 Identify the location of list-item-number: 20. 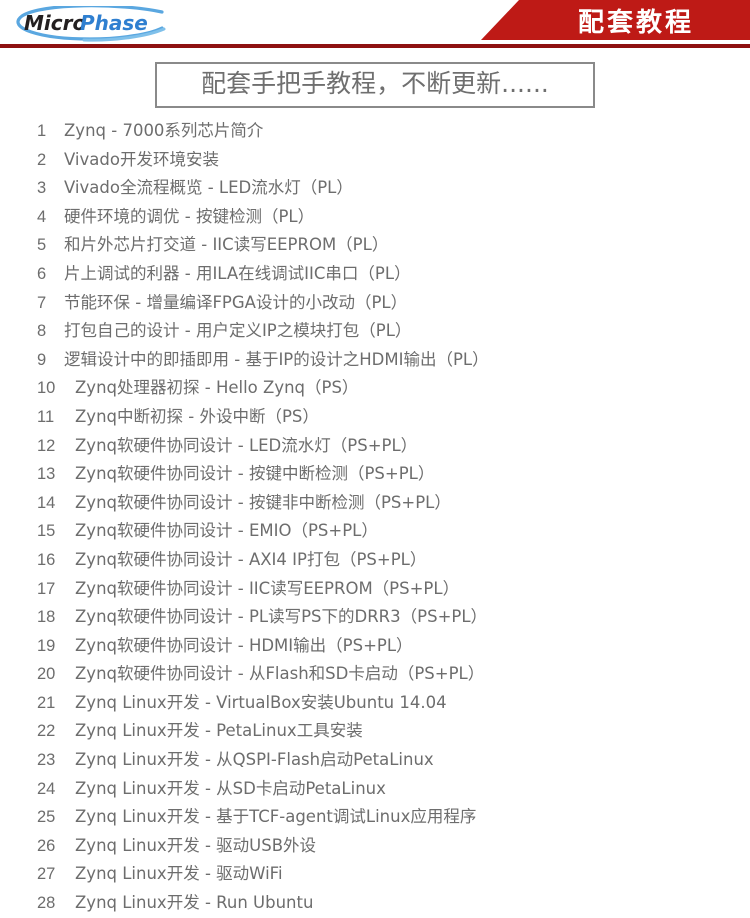
(46, 674).